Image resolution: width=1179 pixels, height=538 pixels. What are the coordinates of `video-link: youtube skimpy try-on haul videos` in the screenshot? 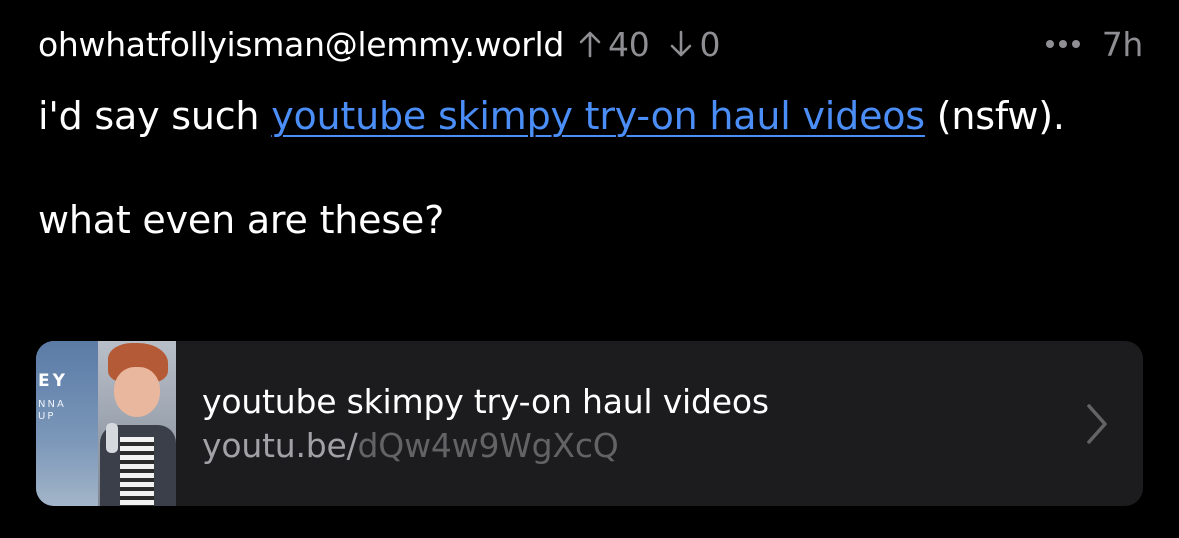 It's located at (598, 116).